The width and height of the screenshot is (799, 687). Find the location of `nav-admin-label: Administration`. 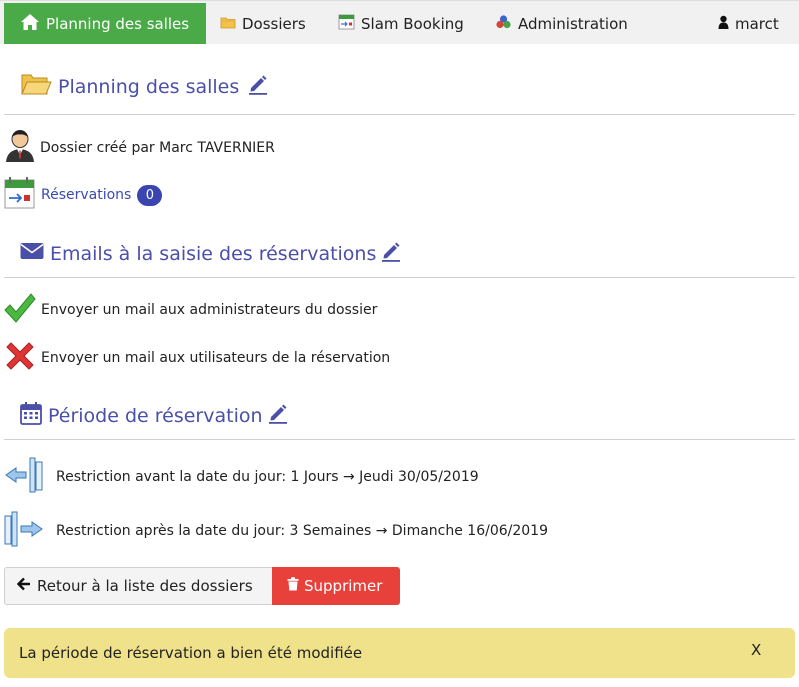

nav-admin-label: Administration is located at coordinates (573, 23).